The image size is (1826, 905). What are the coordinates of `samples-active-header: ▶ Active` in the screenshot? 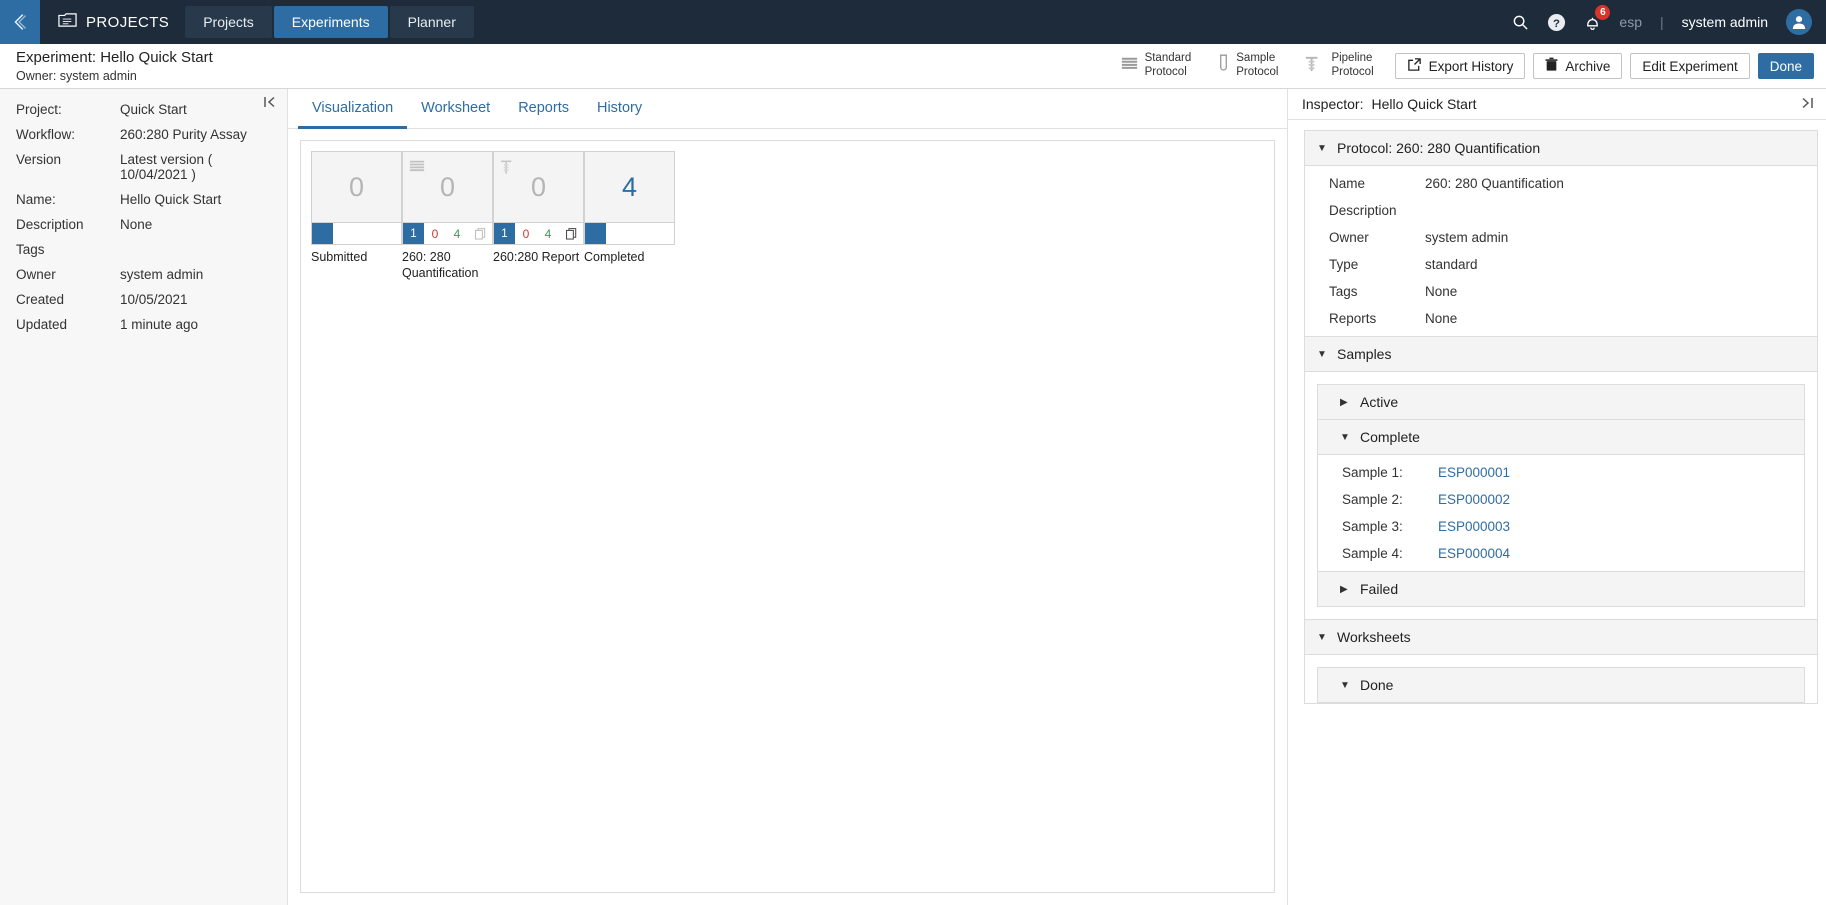 It's located at (1561, 402).